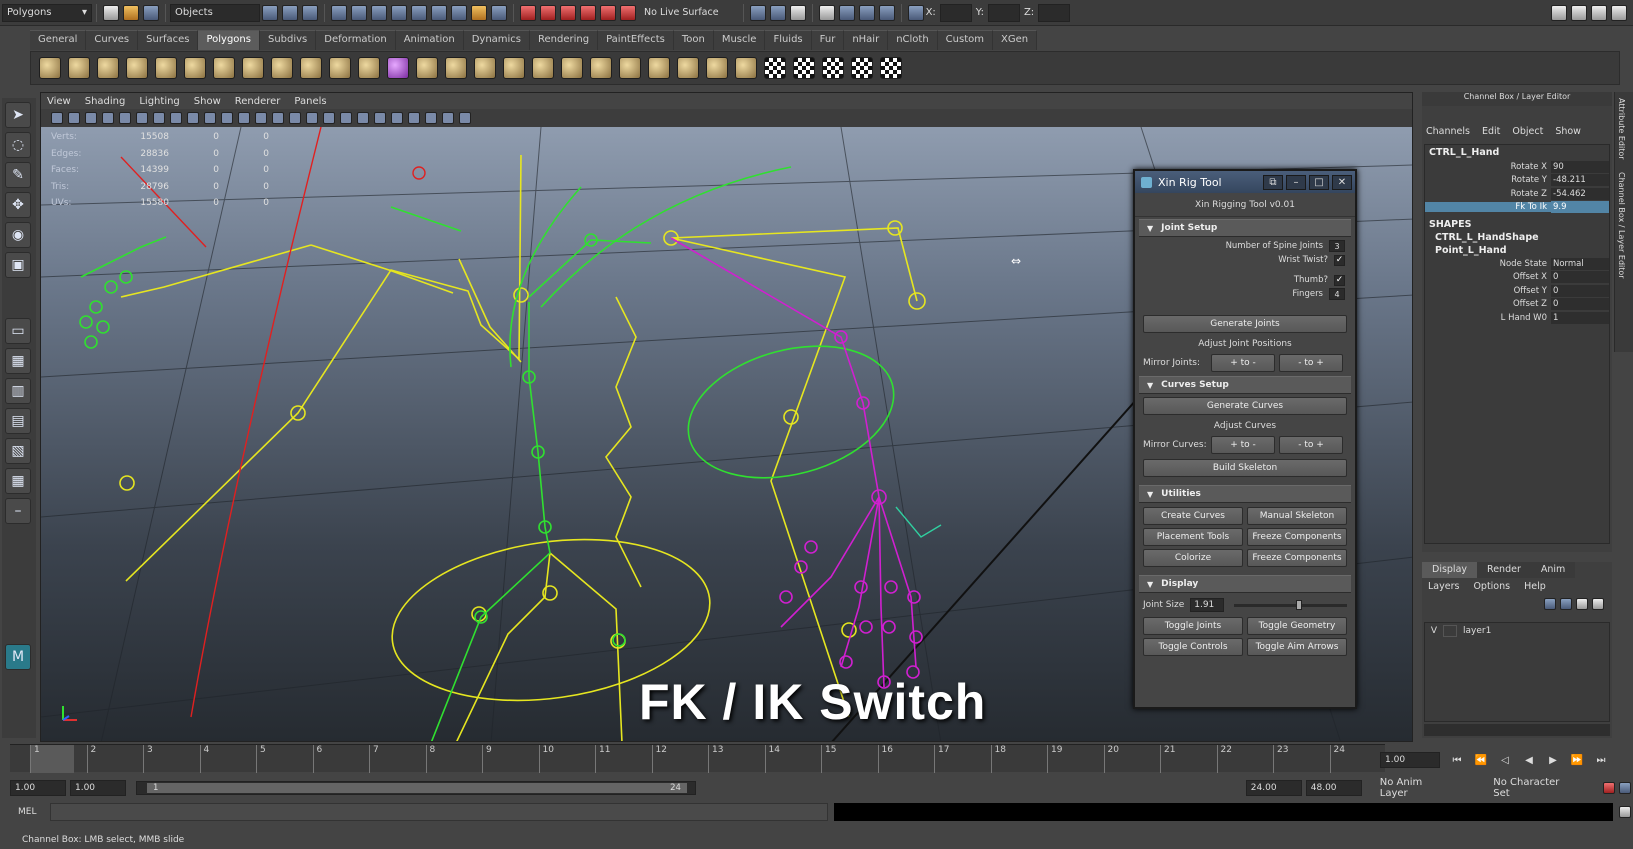 Image resolution: width=1633 pixels, height=849 pixels. Describe the element at coordinates (18, 175) in the screenshot. I see `paint-select-tool-icon: ✎` at that location.